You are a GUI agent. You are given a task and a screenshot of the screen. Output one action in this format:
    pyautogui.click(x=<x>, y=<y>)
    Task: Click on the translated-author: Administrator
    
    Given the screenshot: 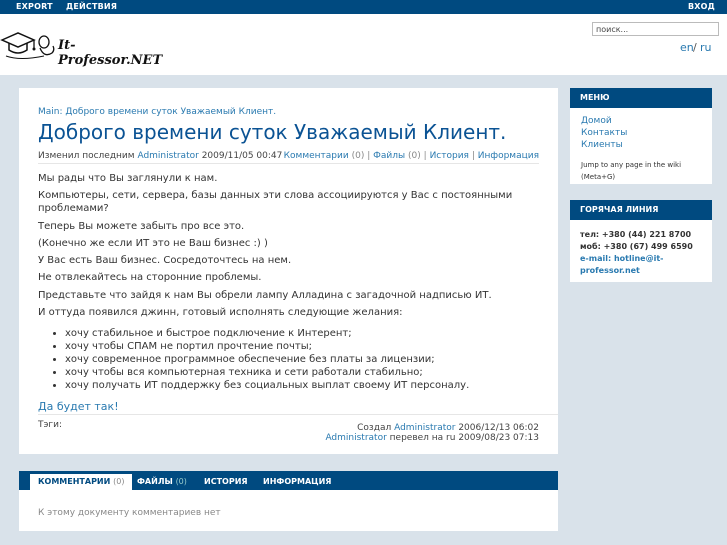 What is the action you would take?
    pyautogui.click(x=355, y=438)
    